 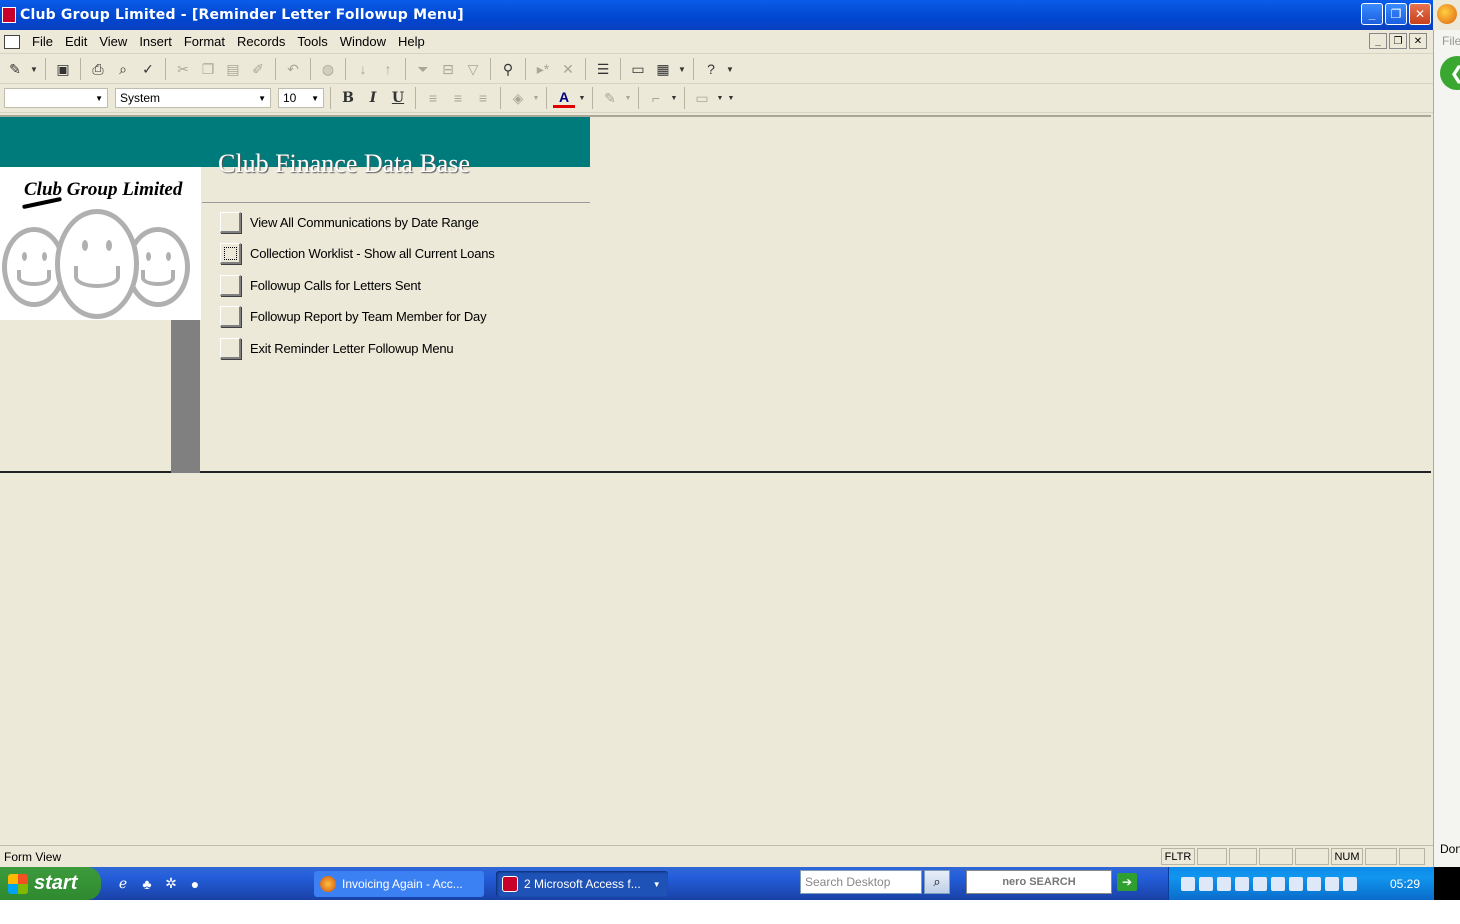 I want to click on network-icon: ✲, so click(x=171, y=883).